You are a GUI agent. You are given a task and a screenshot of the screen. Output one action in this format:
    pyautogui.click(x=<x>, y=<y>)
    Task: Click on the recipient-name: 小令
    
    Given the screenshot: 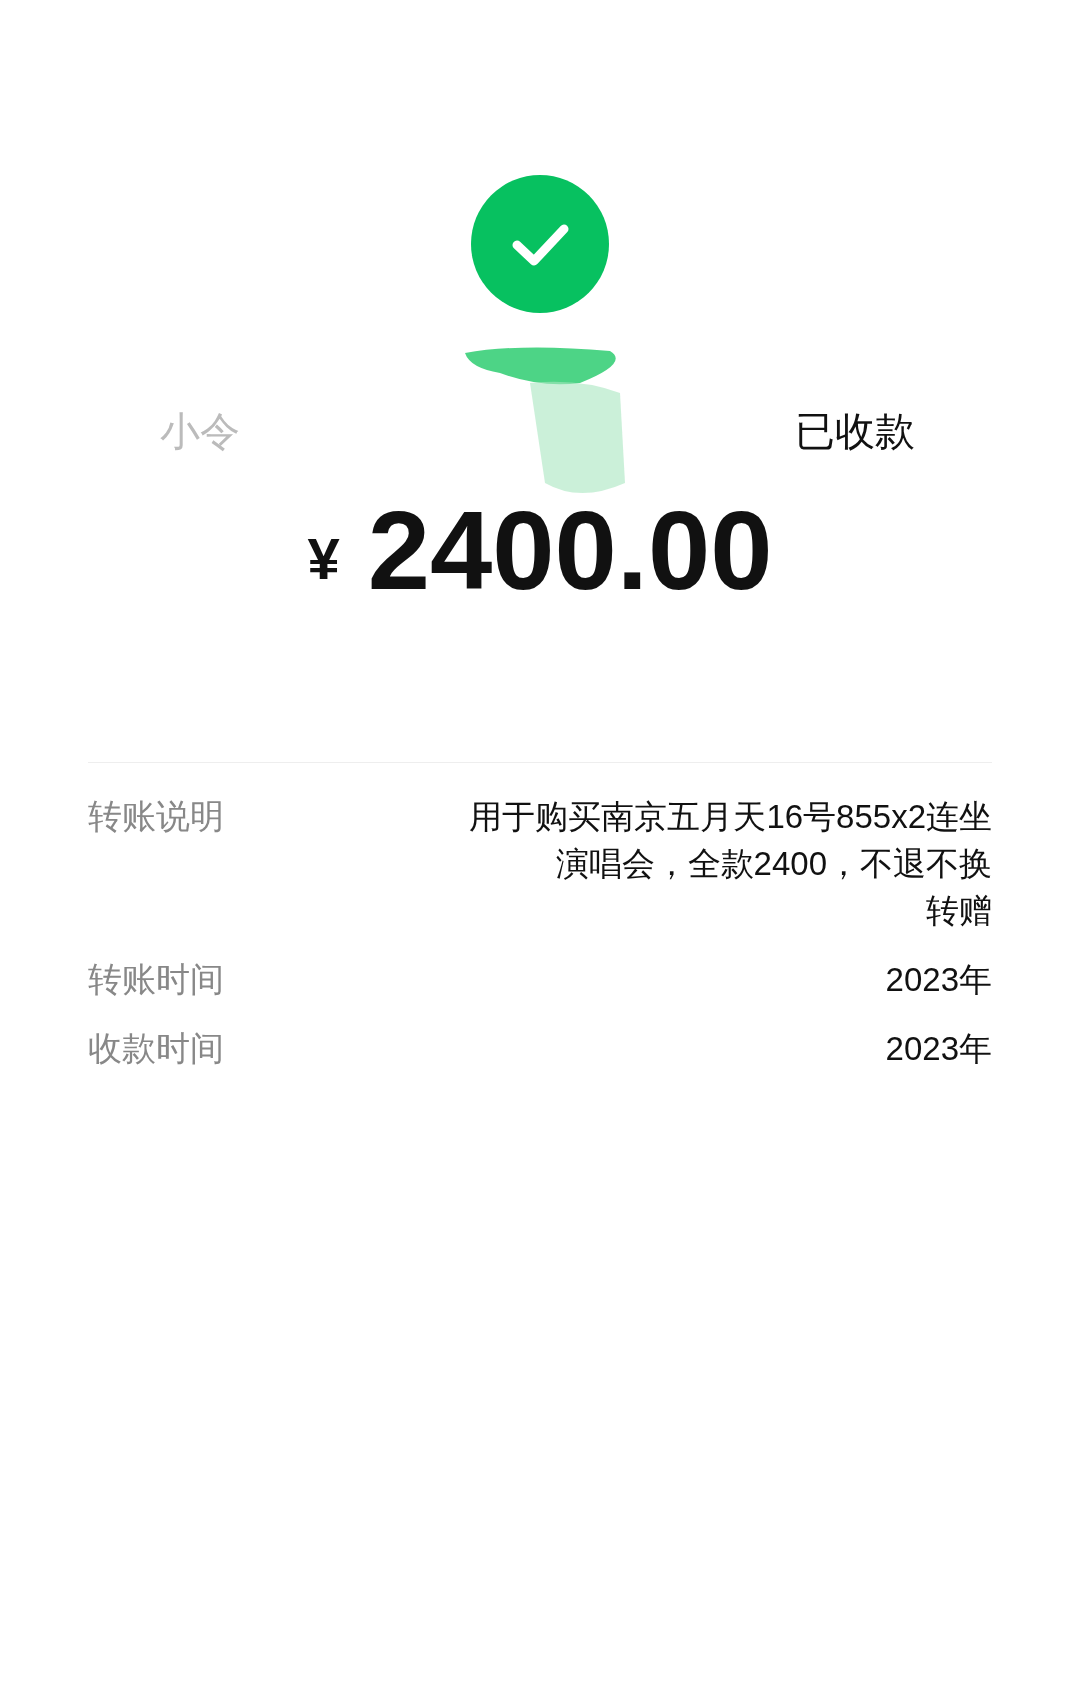 What is the action you would take?
    pyautogui.click(x=200, y=431)
    